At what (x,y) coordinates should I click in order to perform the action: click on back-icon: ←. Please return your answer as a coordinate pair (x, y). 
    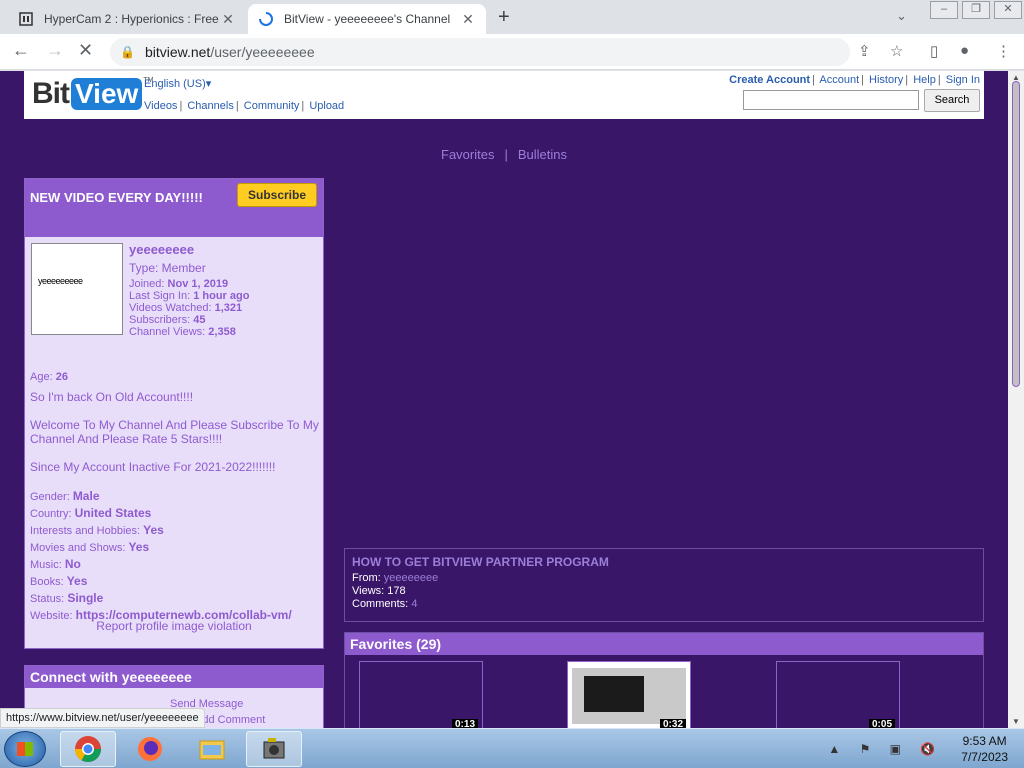
    Looking at the image, I should click on (21, 50).